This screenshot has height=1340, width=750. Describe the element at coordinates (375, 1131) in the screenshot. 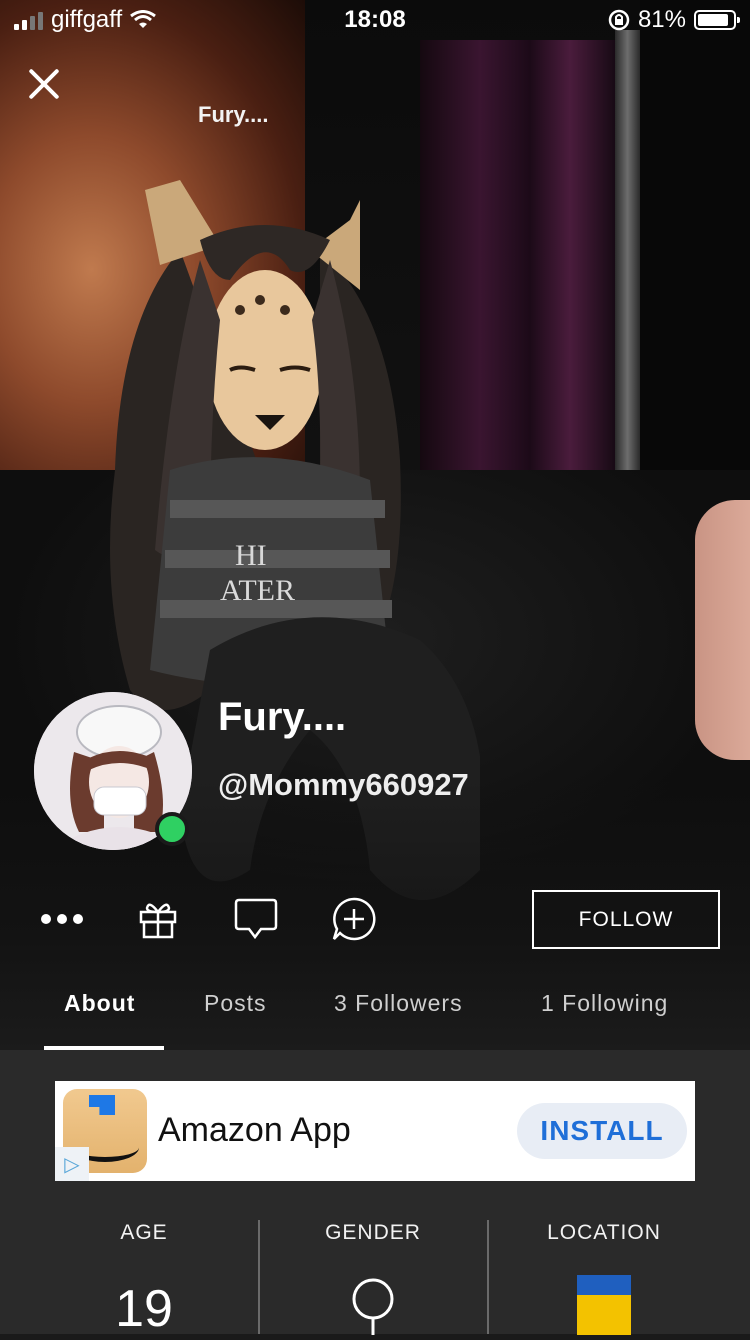

I see `ad-banner: ▷ Amazon App INSTALL` at that location.